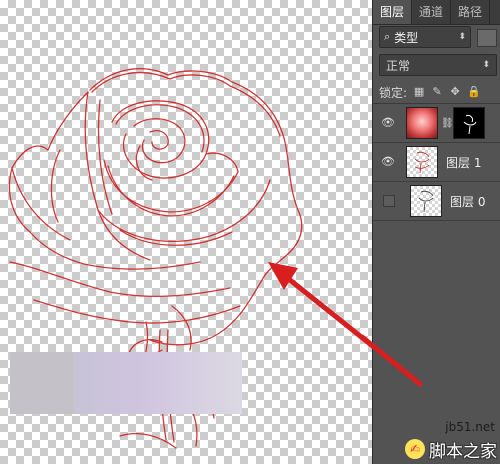 This screenshot has height=464, width=500. What do you see at coordinates (415, 449) in the screenshot?
I see `watermark-logo-icon: ✍` at bounding box center [415, 449].